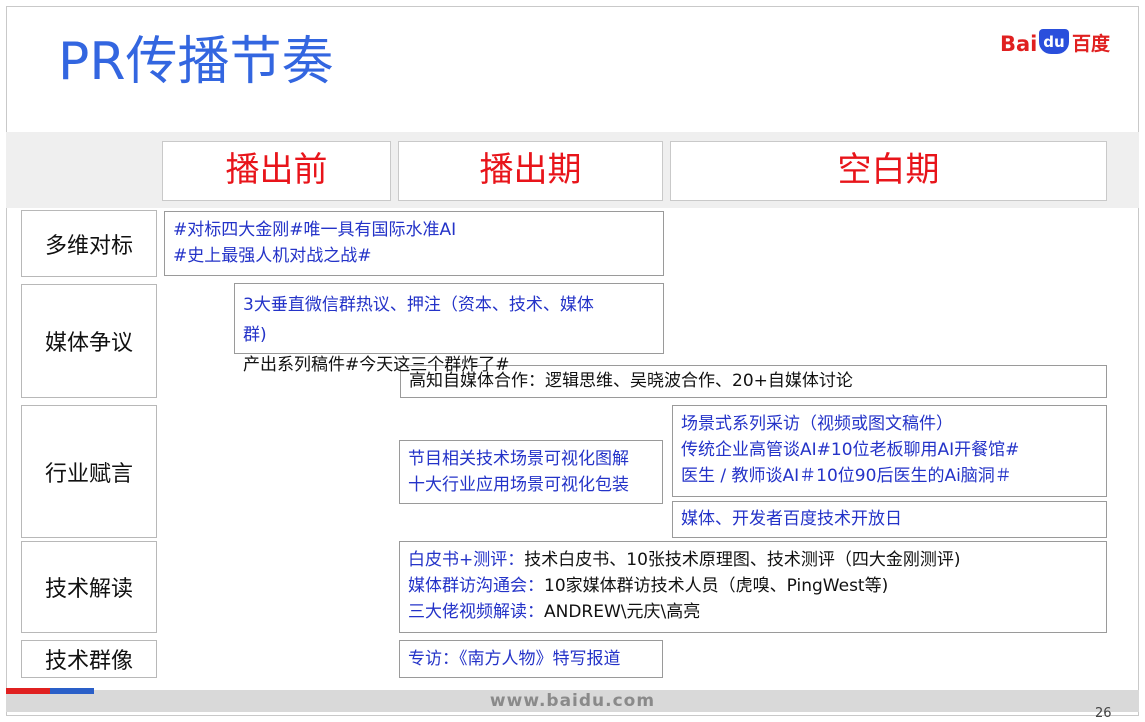 The width and height of the screenshot is (1145, 722). Describe the element at coordinates (276, 171) in the screenshot. I see `column-header-pre-broadcast: 播出前` at that location.